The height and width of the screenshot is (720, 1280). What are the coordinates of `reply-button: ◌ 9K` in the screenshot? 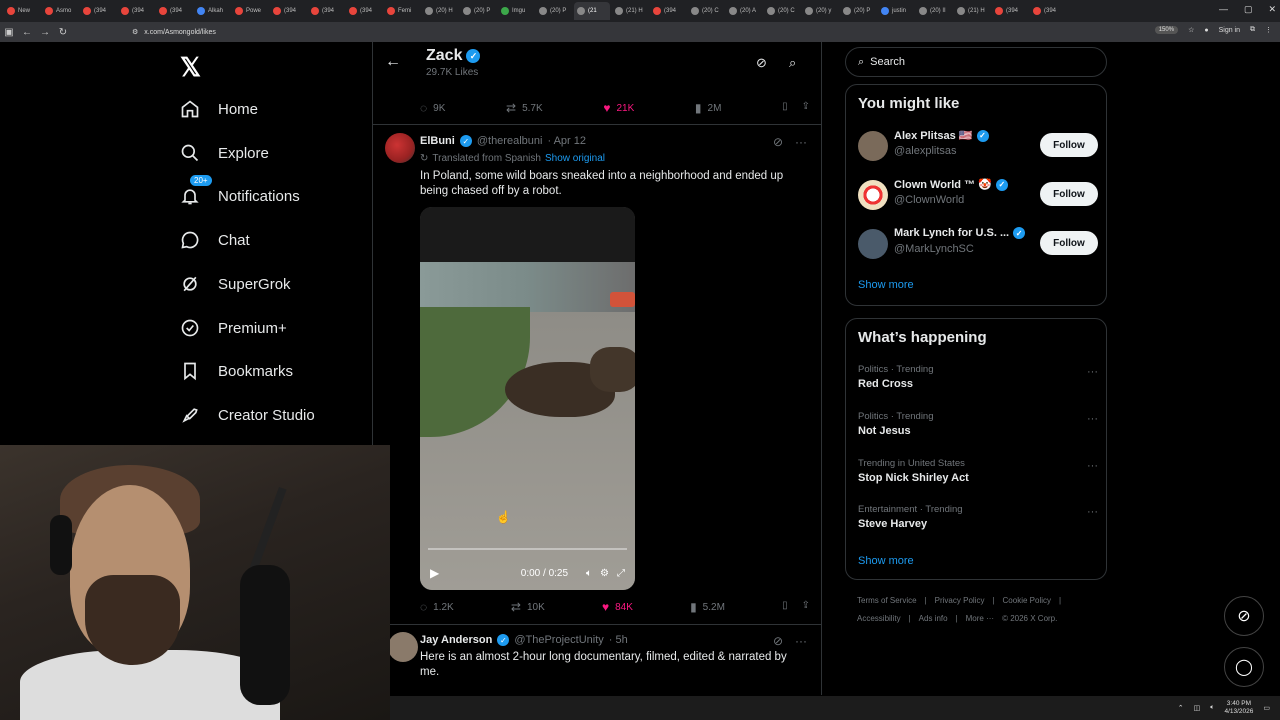 It's located at (432, 108).